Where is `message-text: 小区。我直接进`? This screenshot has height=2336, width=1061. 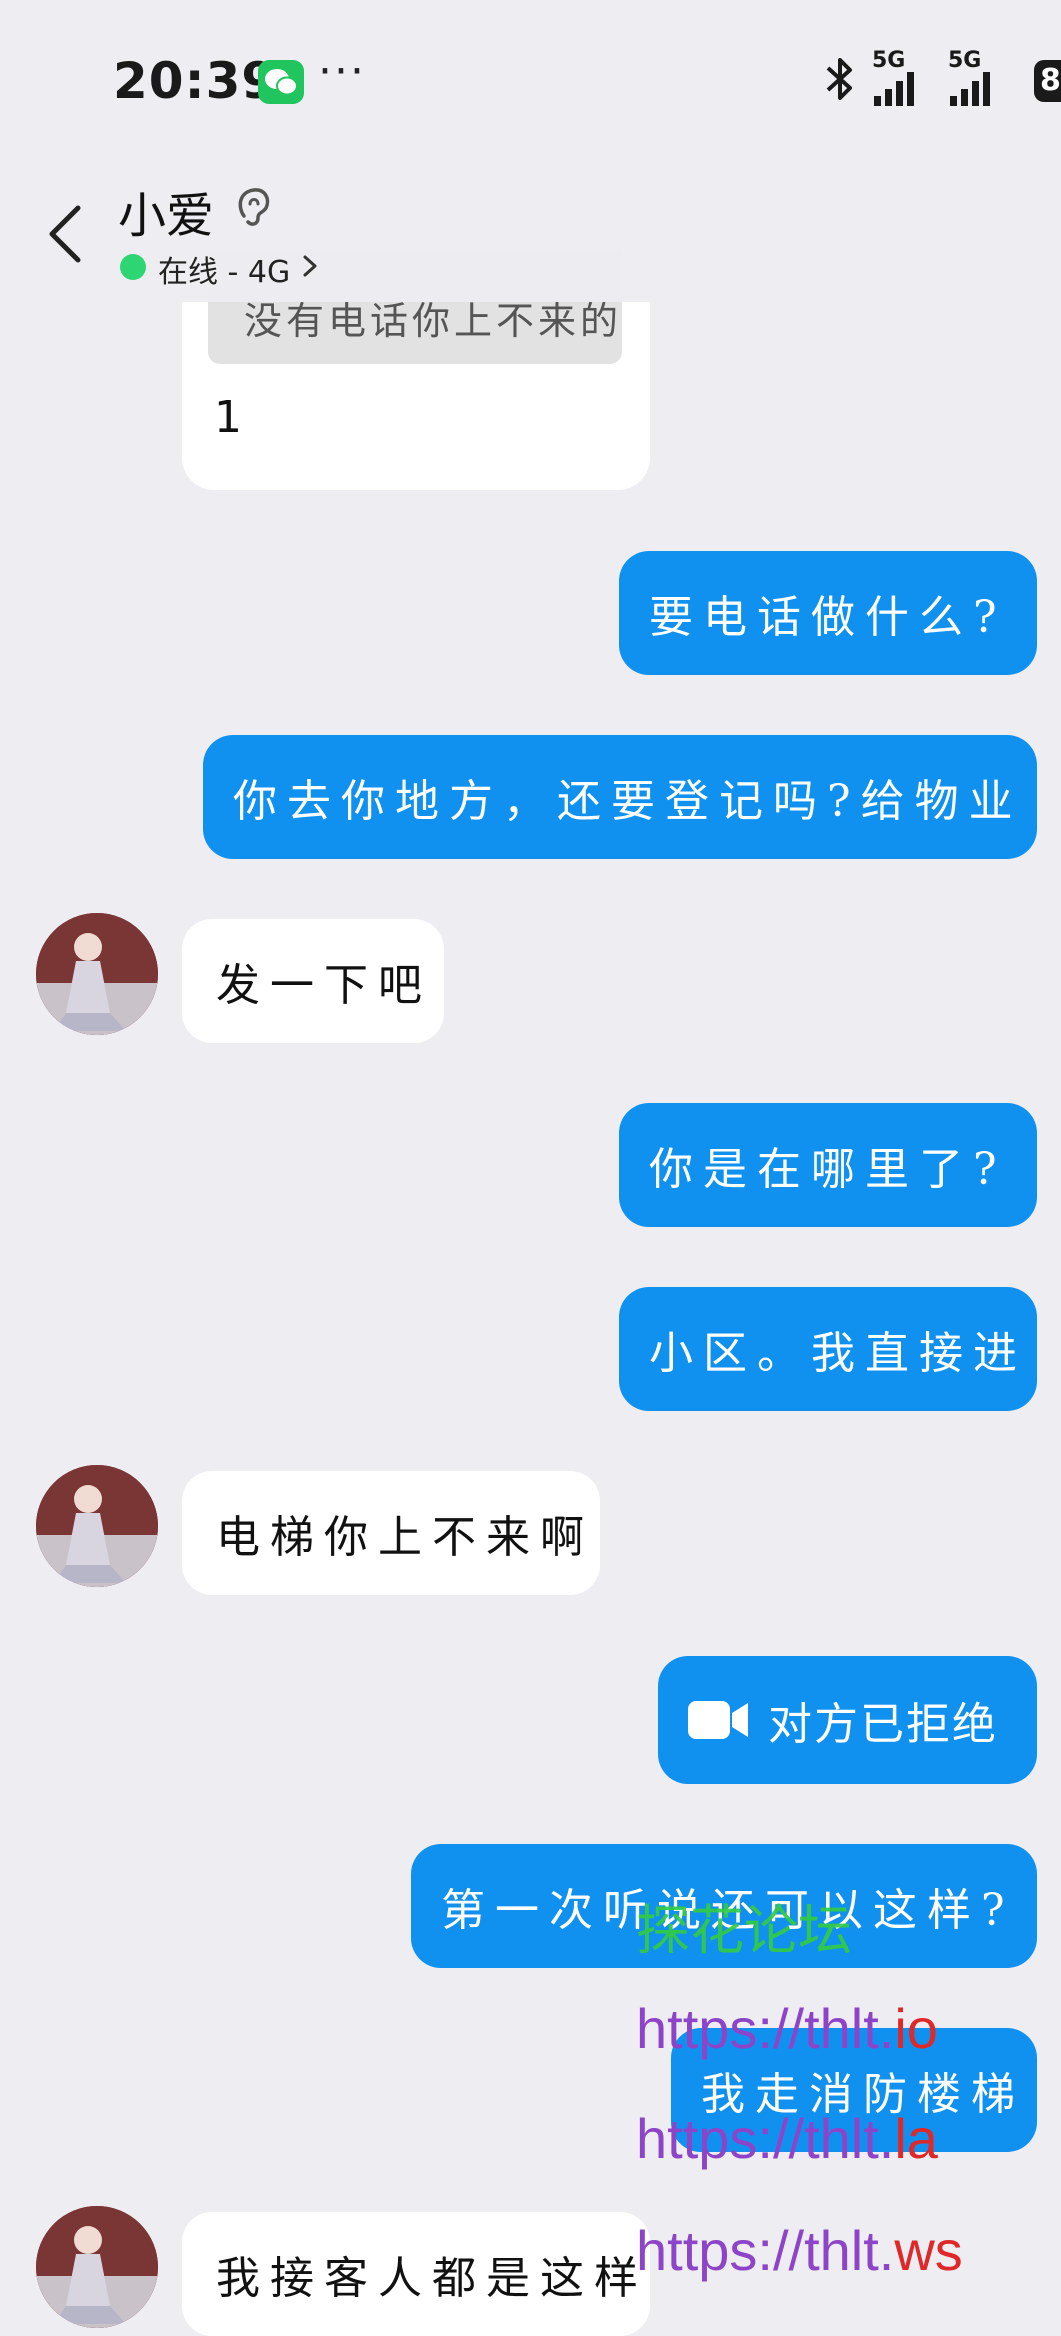
message-text: 小区。我直接进 is located at coordinates (838, 1353).